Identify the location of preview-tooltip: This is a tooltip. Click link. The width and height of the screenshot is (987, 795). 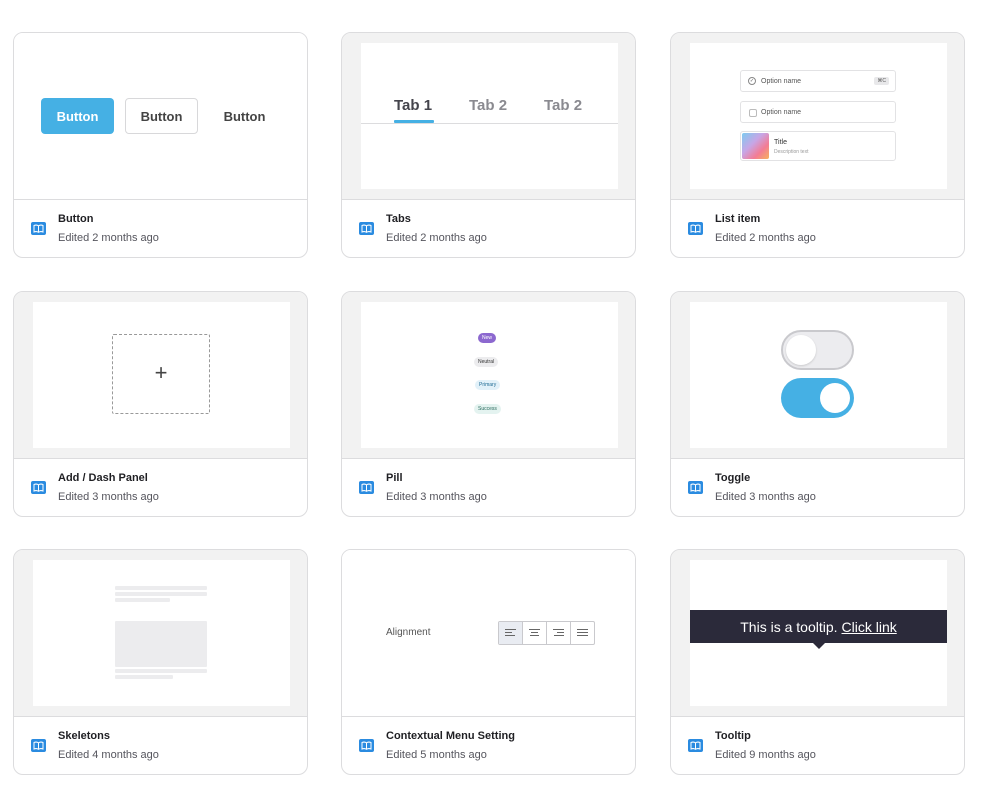
(818, 626).